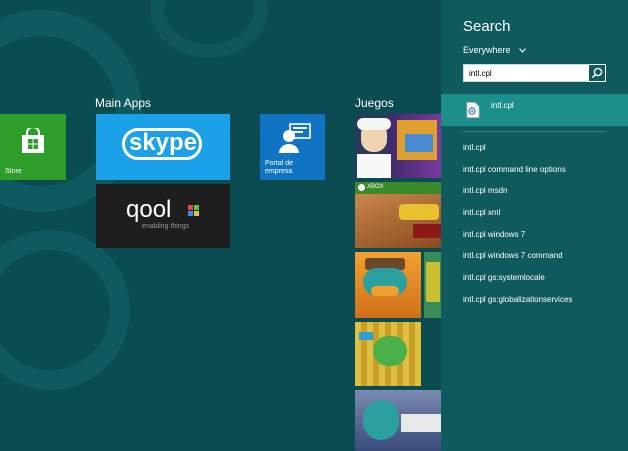 This screenshot has height=451, width=628. I want to click on qool-tile: qool enabling things, so click(163, 216).